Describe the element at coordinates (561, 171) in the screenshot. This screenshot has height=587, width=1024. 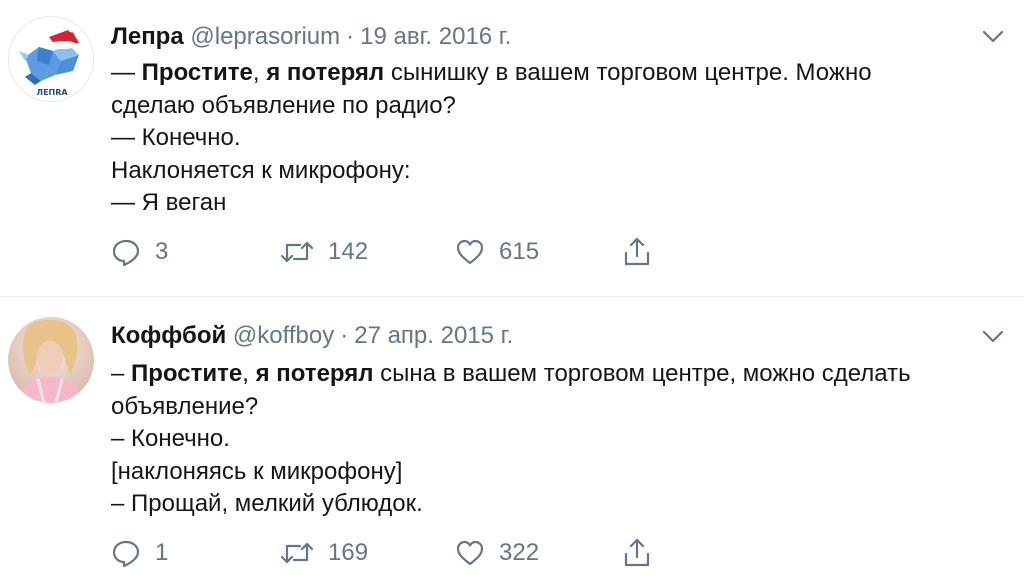
I see `tweet-text-line: Наклоняется к микрофону:` at that location.